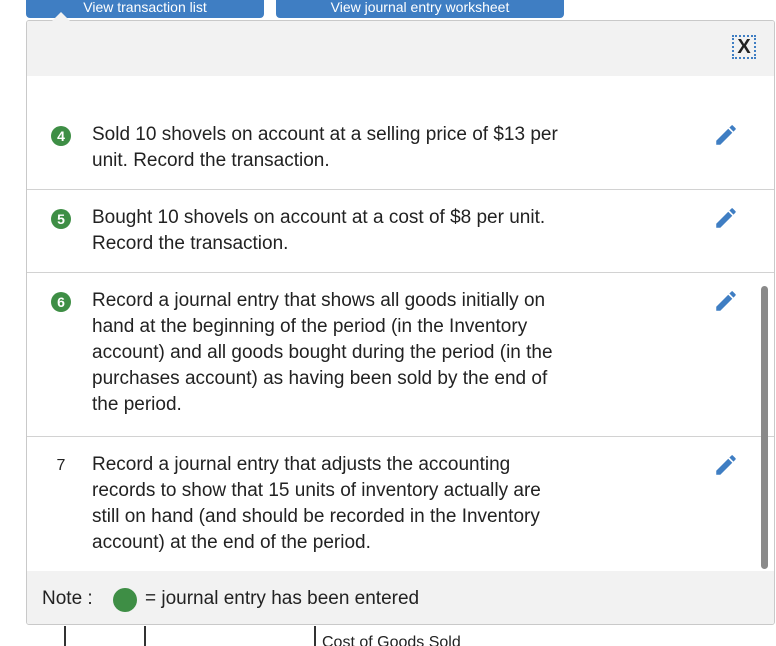 This screenshot has width=776, height=646. Describe the element at coordinates (231, 542) in the screenshot. I see `description-line: account) at the end of the period.` at that location.